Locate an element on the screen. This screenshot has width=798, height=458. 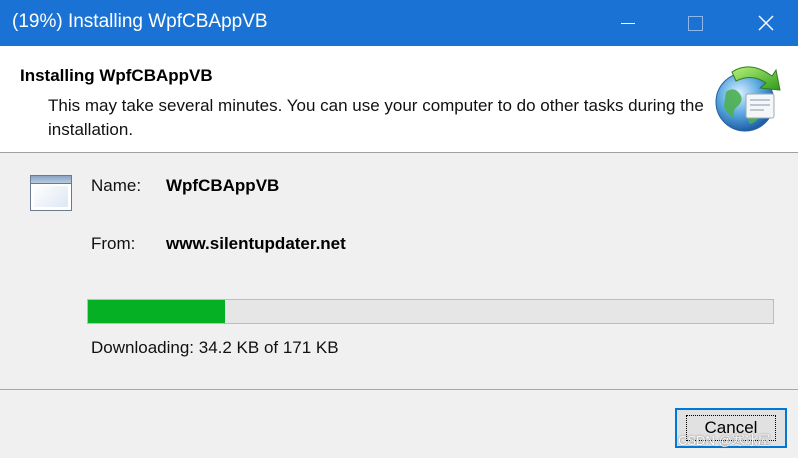
minimize-icon is located at coordinates (628, 23).